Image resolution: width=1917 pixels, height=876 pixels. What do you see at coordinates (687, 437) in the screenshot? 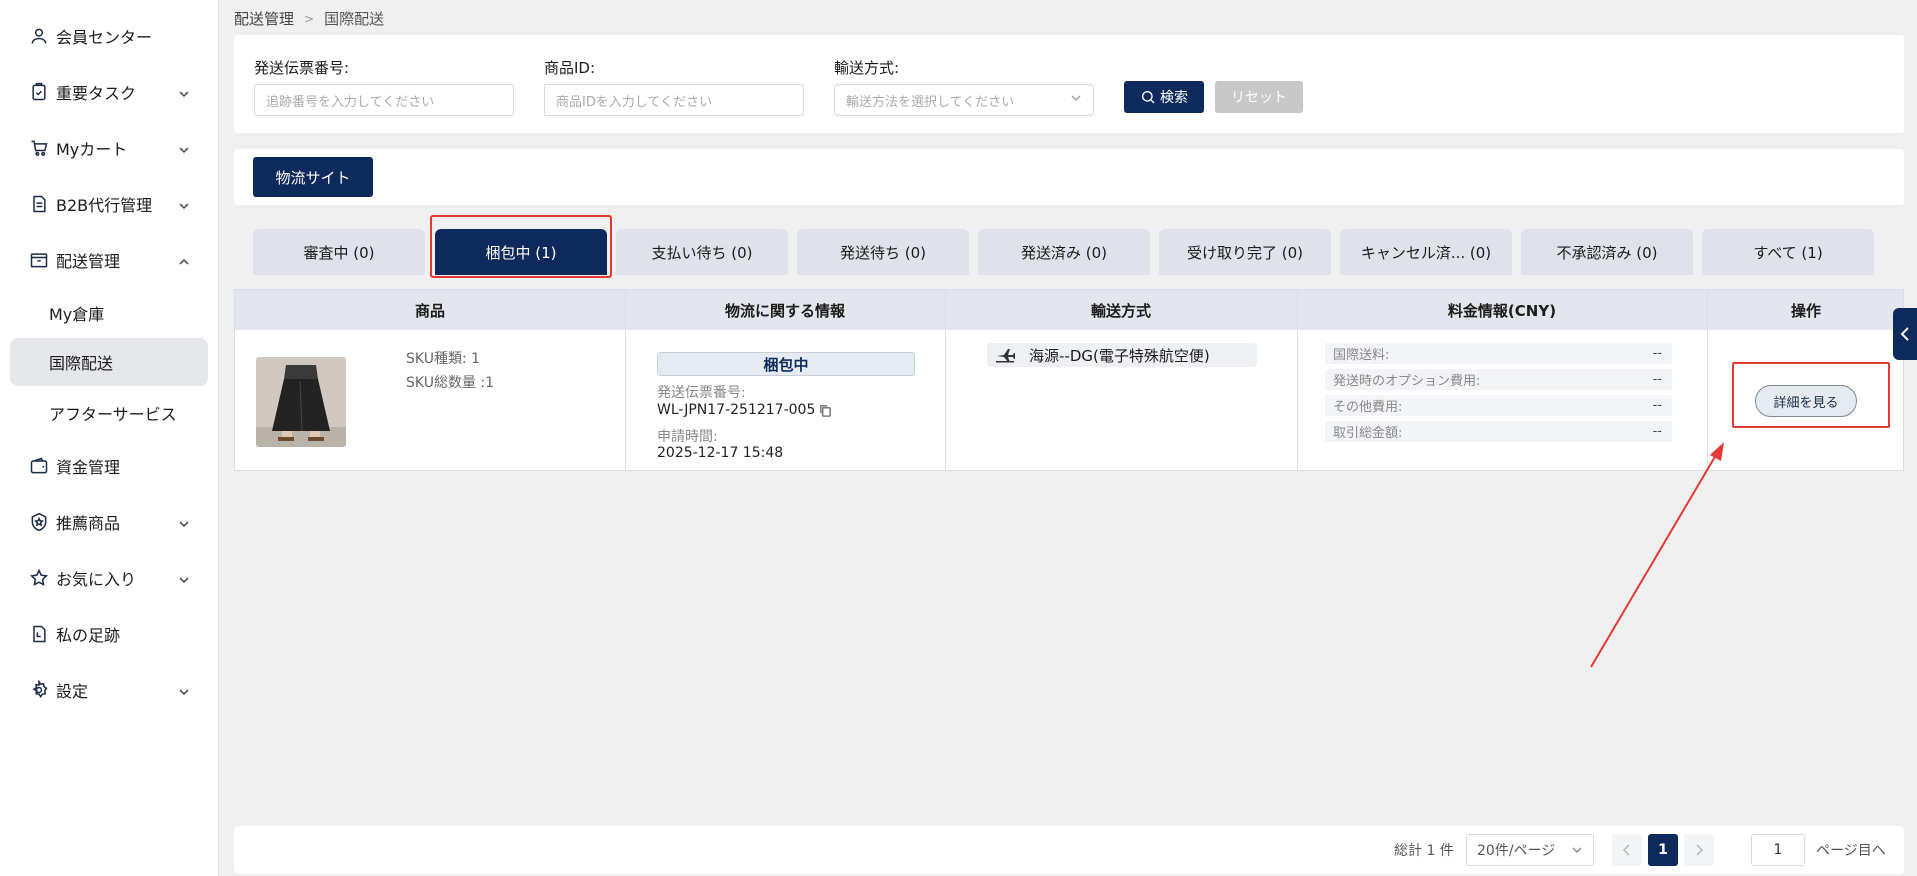
I see `applied-time-label: 申請時間:` at bounding box center [687, 437].